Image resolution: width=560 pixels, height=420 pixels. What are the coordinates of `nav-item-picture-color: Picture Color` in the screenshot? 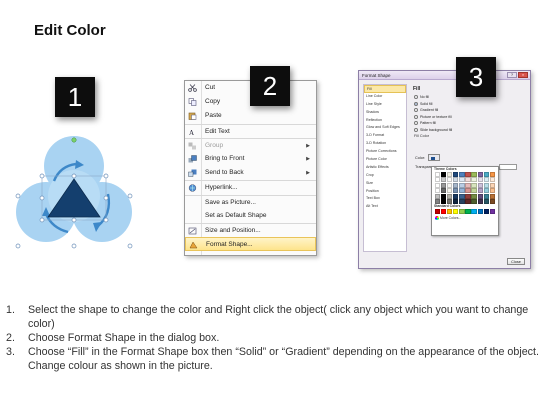 It's located at (385, 160).